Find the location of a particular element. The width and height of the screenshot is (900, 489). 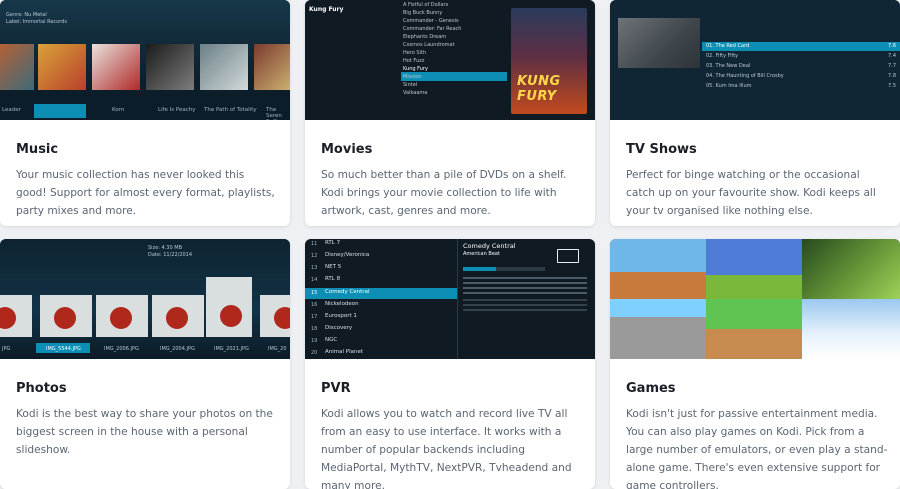

strip-label: The Path of Totality is located at coordinates (230, 110).